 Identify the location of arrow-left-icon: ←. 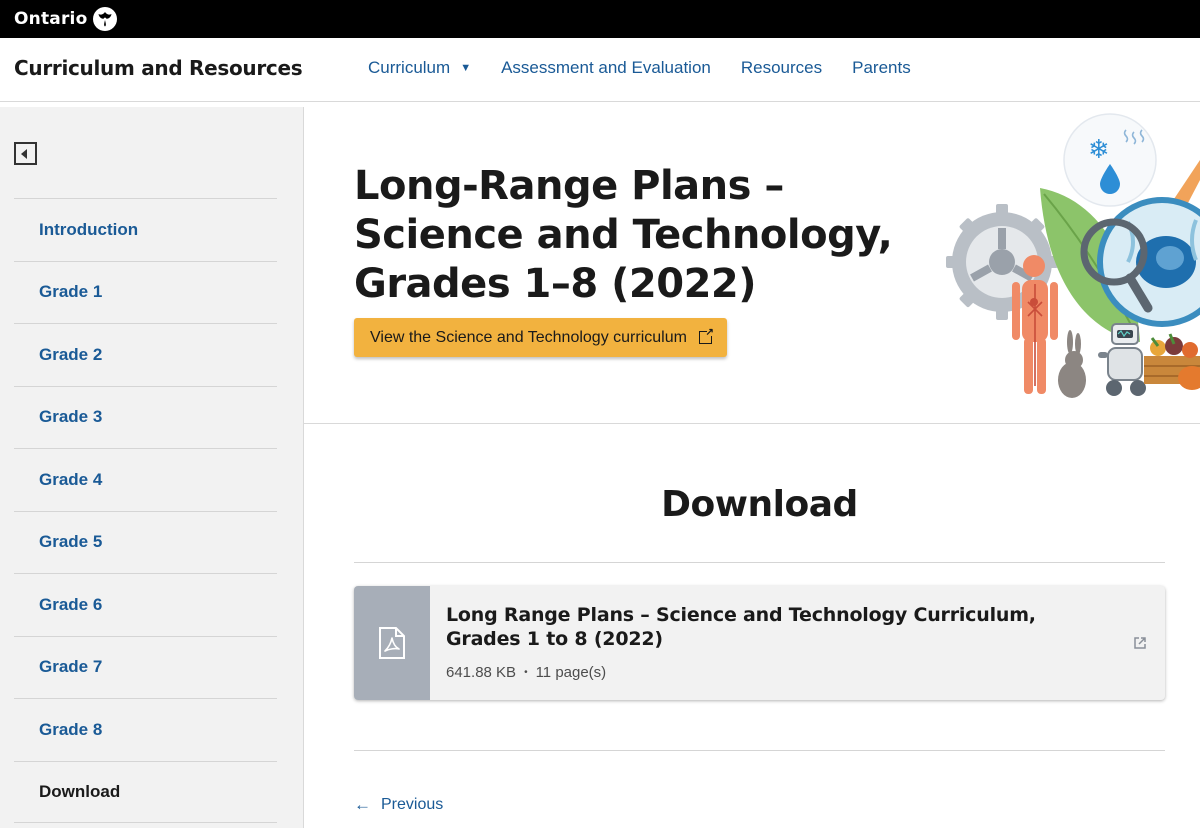
(362, 804).